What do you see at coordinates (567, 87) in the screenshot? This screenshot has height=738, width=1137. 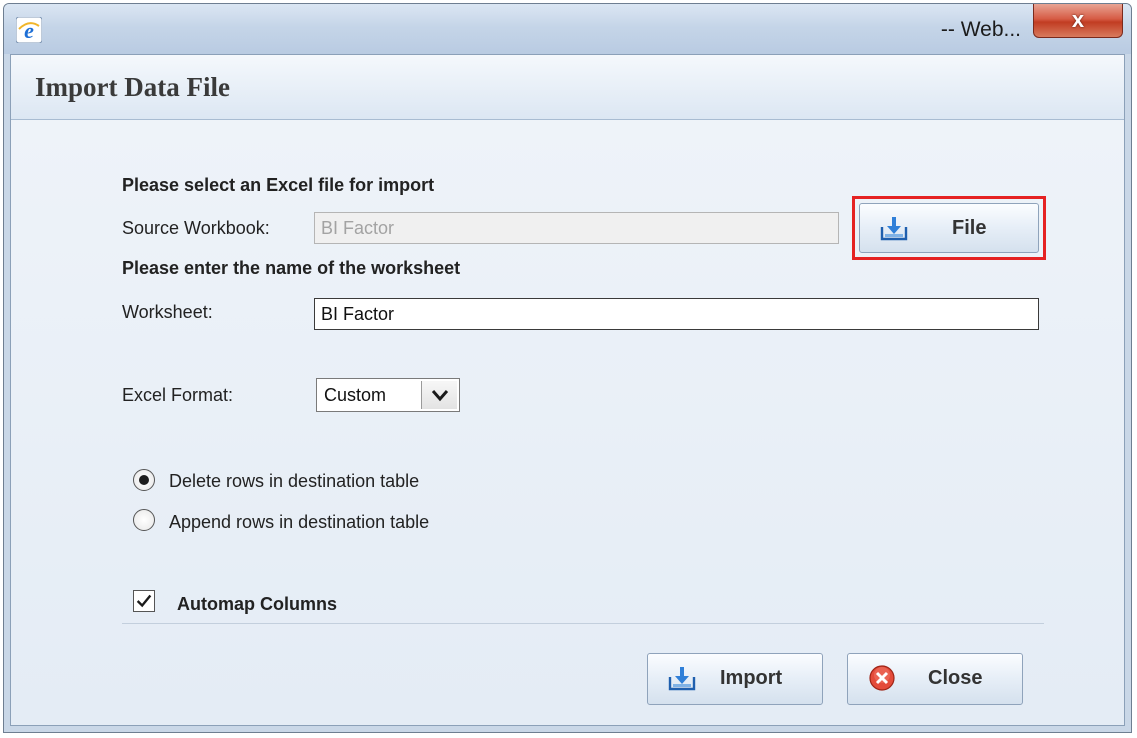 I see `dialog-header: Import Data File` at bounding box center [567, 87].